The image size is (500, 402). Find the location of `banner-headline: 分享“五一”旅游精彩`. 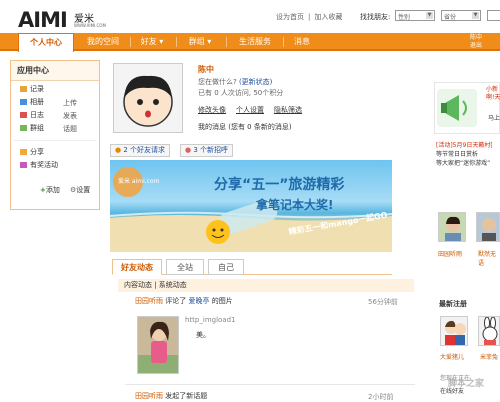

banner-headline: 分享“五一”旅游精彩 is located at coordinates (279, 185).